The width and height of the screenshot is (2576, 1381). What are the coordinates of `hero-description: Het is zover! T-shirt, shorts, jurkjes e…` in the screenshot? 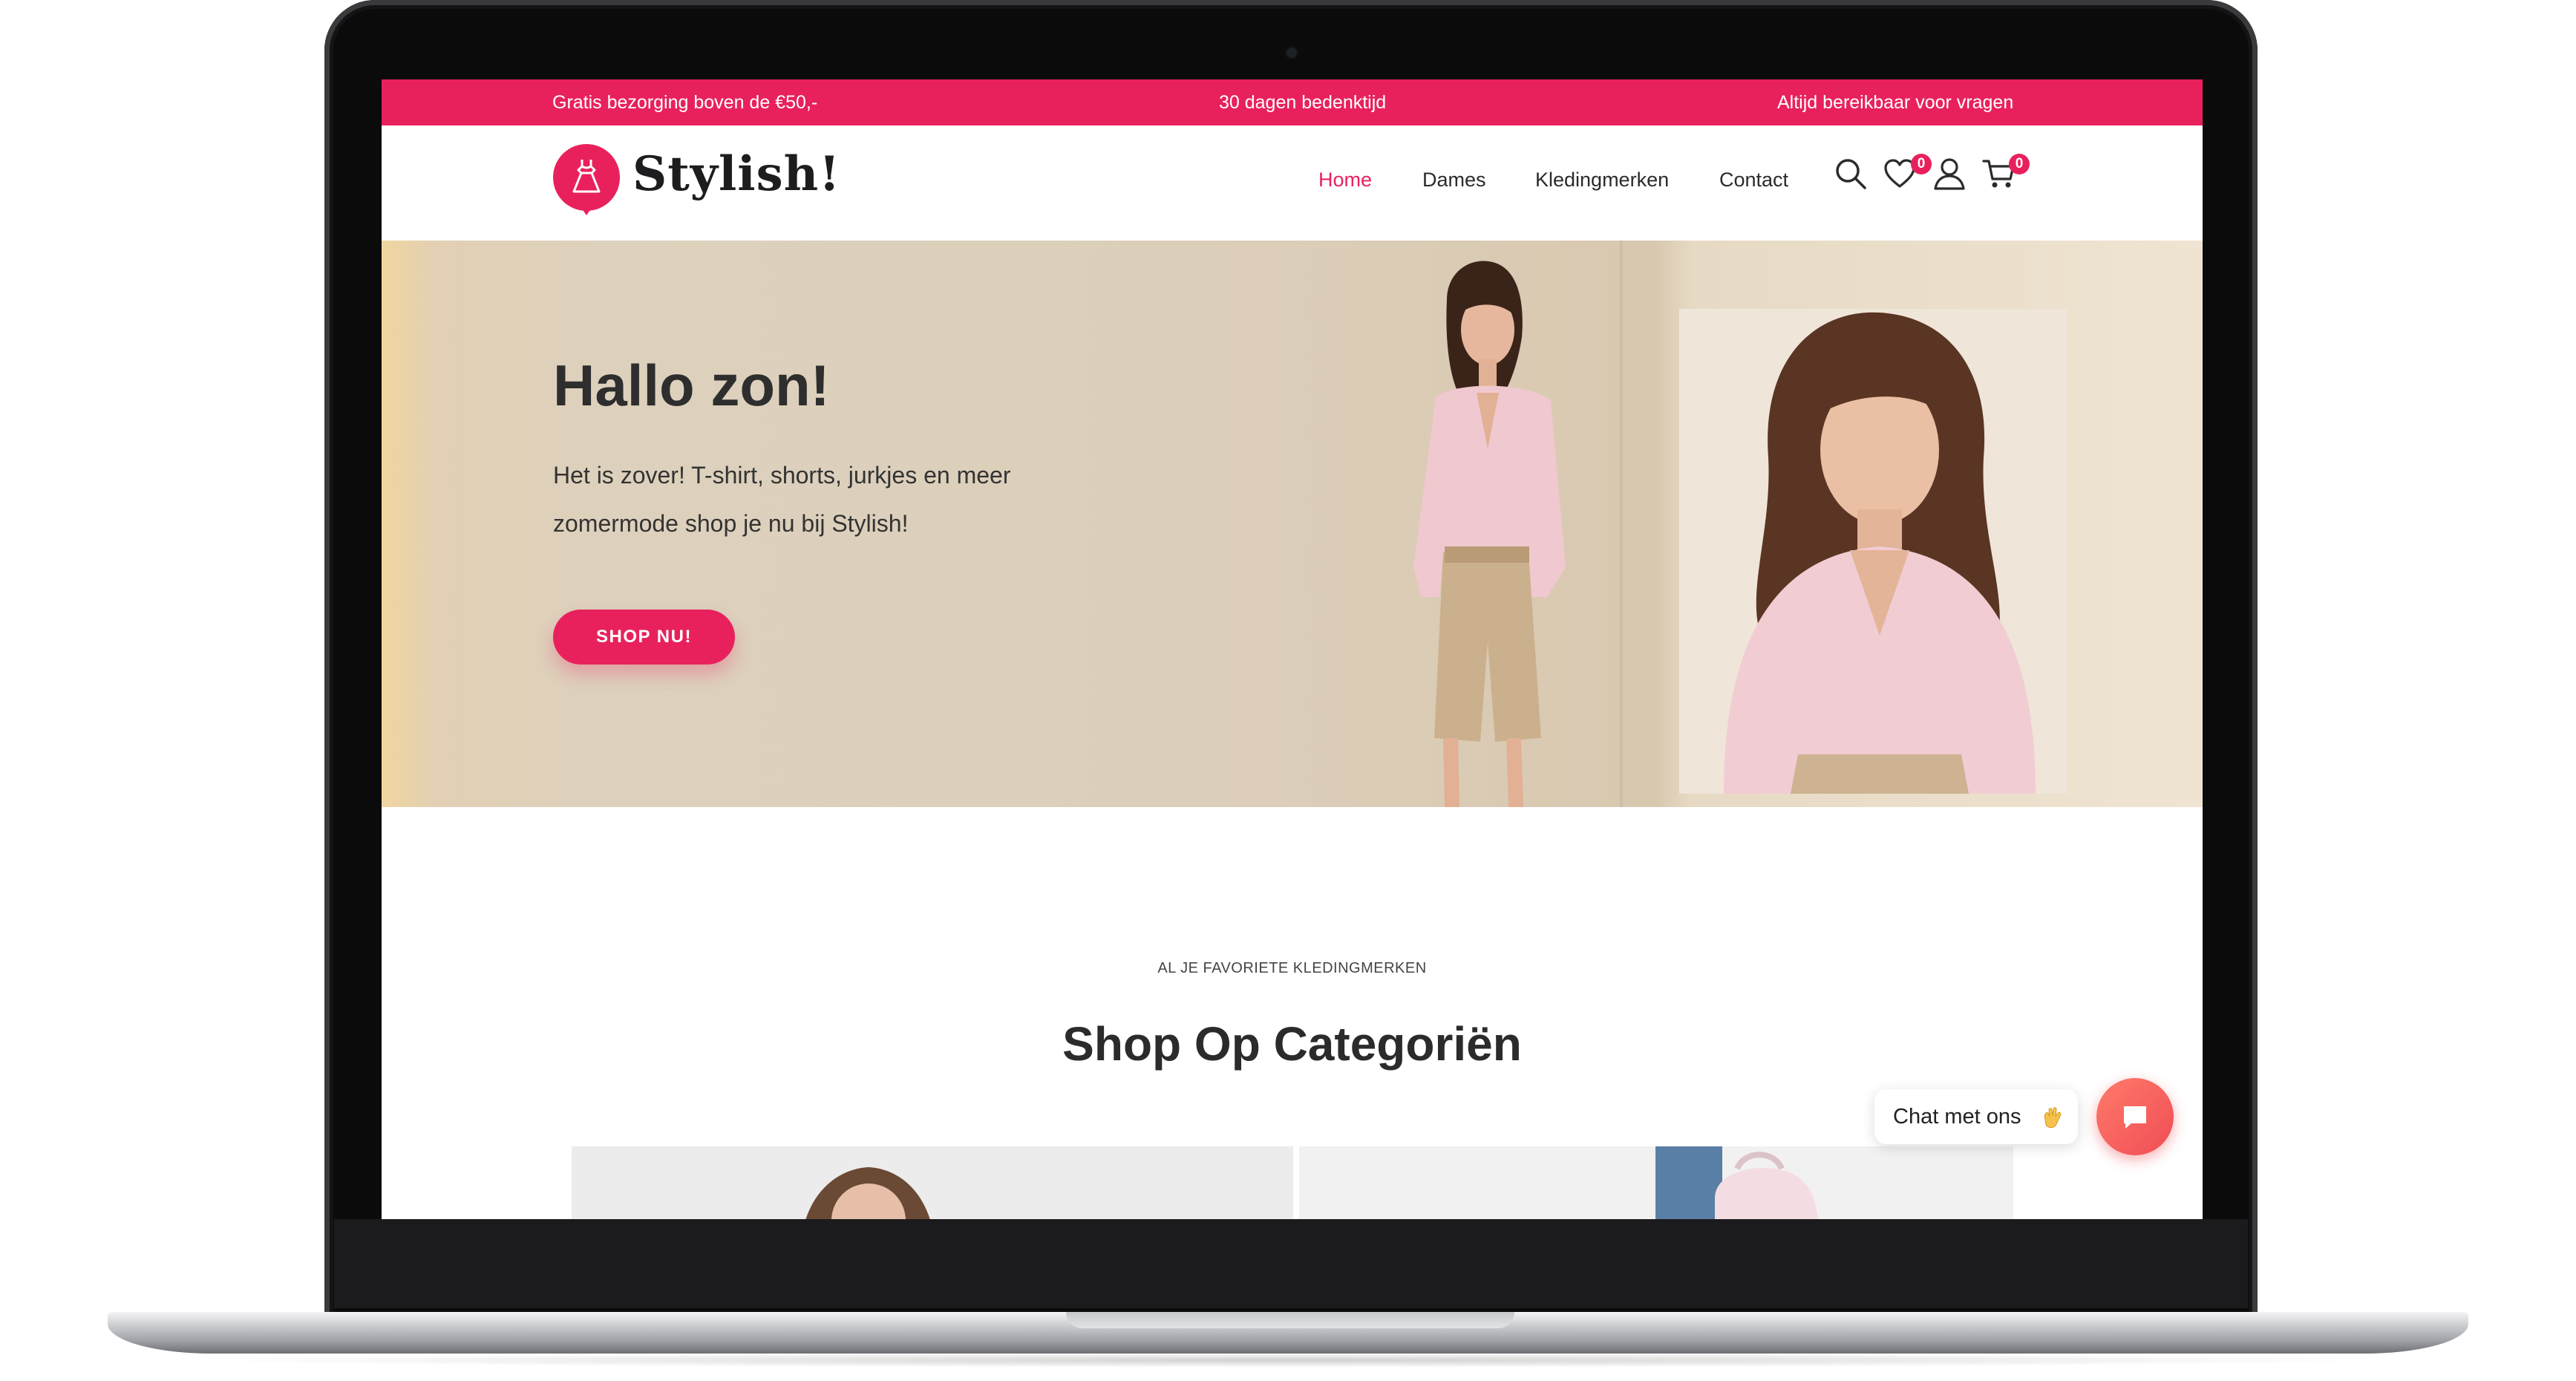 It's located at (782, 499).